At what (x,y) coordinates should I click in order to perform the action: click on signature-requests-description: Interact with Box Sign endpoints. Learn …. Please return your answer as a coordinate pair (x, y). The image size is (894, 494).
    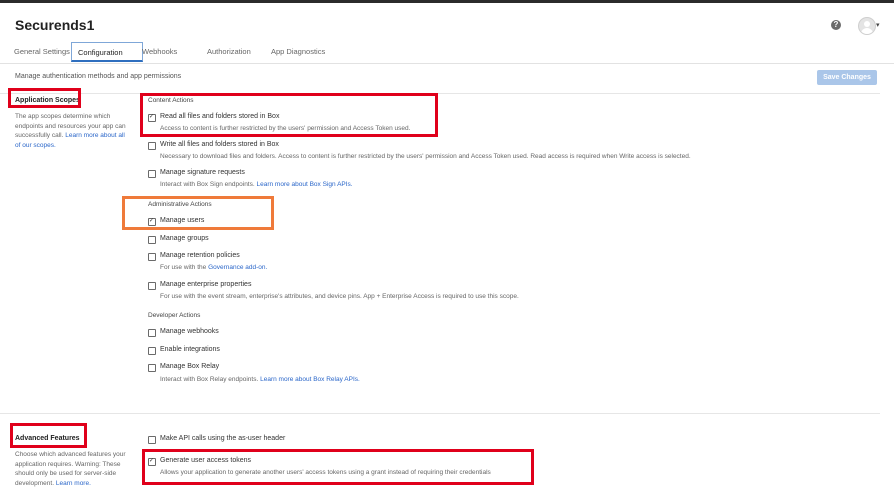
    Looking at the image, I should click on (256, 184).